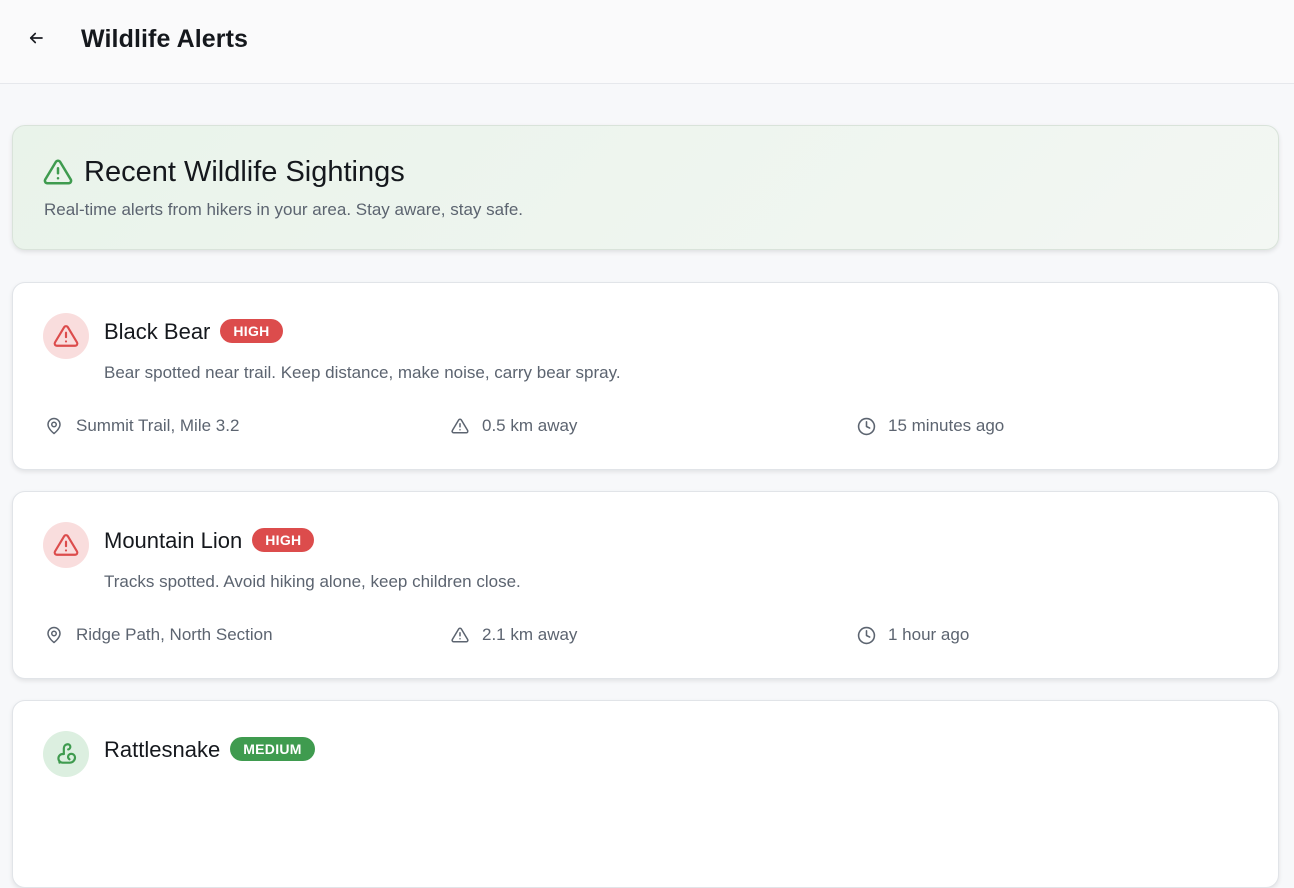 The width and height of the screenshot is (1294, 888). I want to click on time-text: 15 minutes ago, so click(946, 425).